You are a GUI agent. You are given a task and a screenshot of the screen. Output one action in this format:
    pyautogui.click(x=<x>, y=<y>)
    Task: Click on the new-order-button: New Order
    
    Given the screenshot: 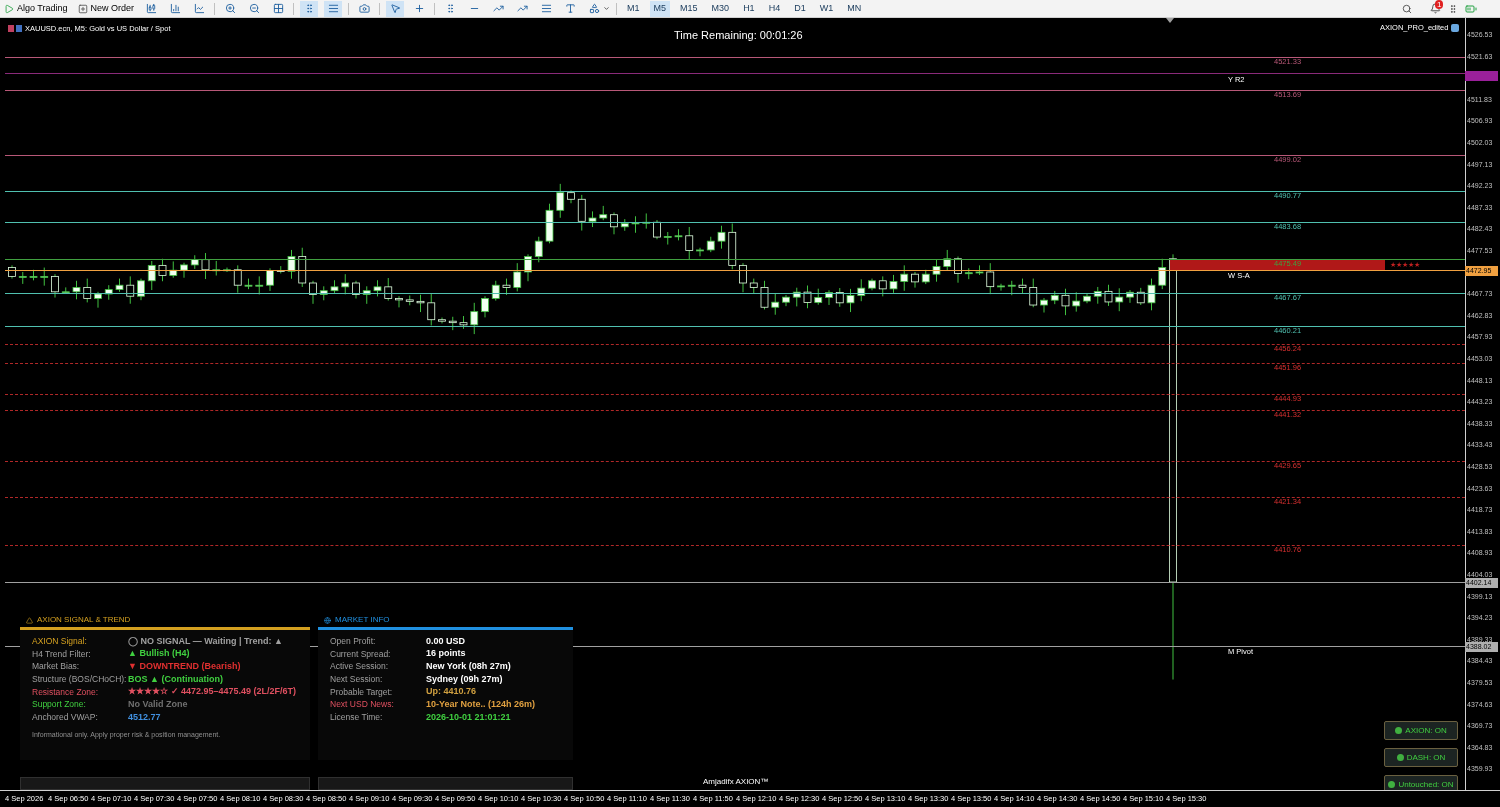 What is the action you would take?
    pyautogui.click(x=106, y=8)
    